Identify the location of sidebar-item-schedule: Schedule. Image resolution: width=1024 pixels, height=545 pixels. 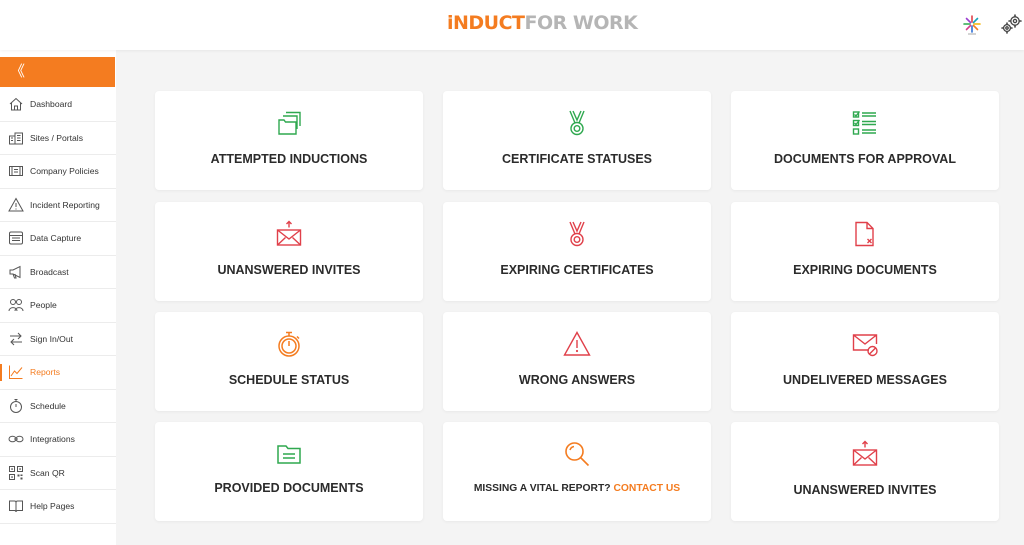
(58, 406).